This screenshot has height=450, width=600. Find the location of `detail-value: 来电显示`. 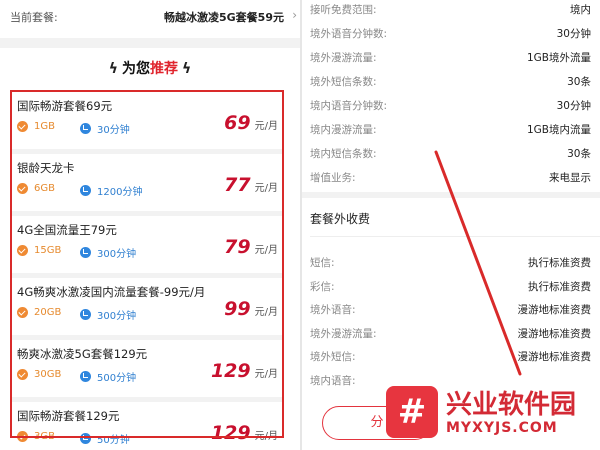

detail-value: 来电显示 is located at coordinates (570, 178).